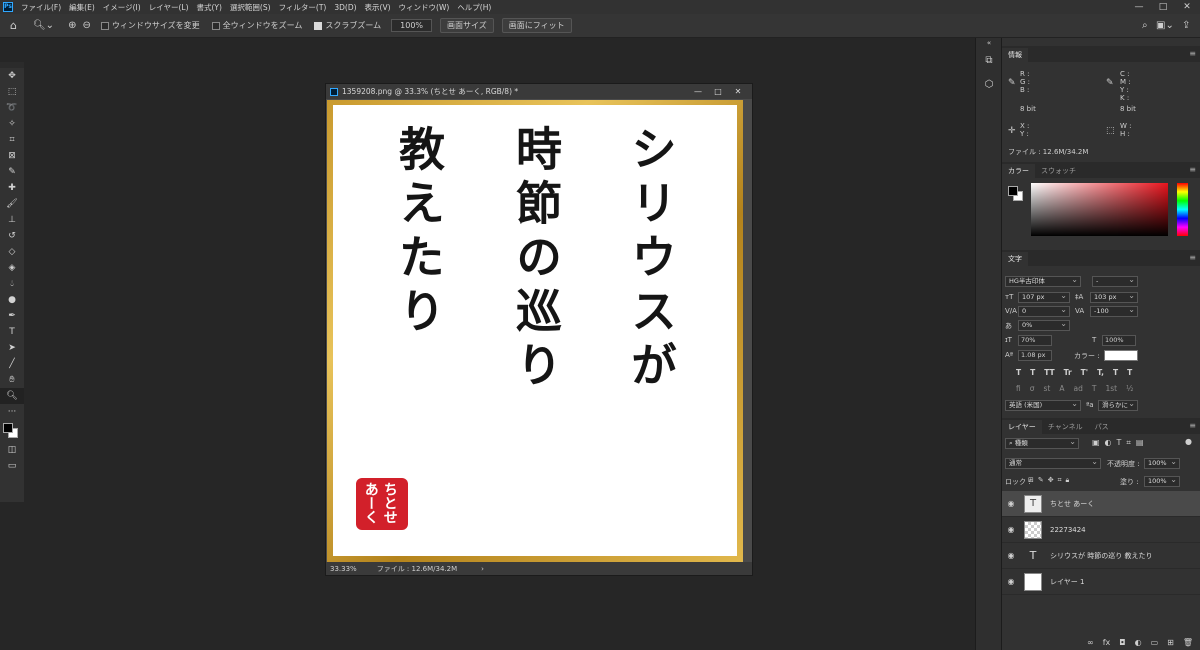 The width and height of the screenshot is (1200, 650). What do you see at coordinates (1129, 372) in the screenshot?
I see `strikethrough-button: T` at bounding box center [1129, 372].